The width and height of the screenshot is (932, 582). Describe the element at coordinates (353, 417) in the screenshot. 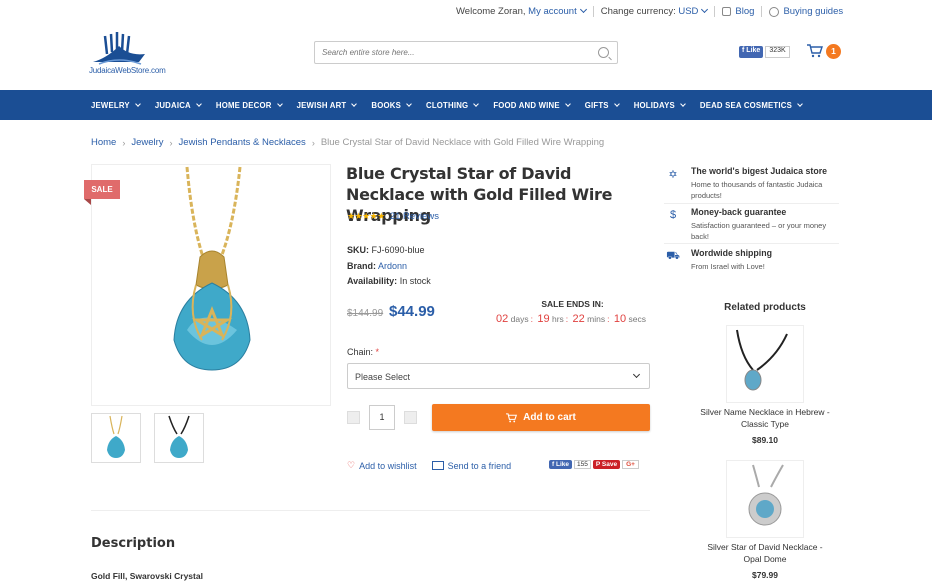

I see `qty-decrease-button` at that location.